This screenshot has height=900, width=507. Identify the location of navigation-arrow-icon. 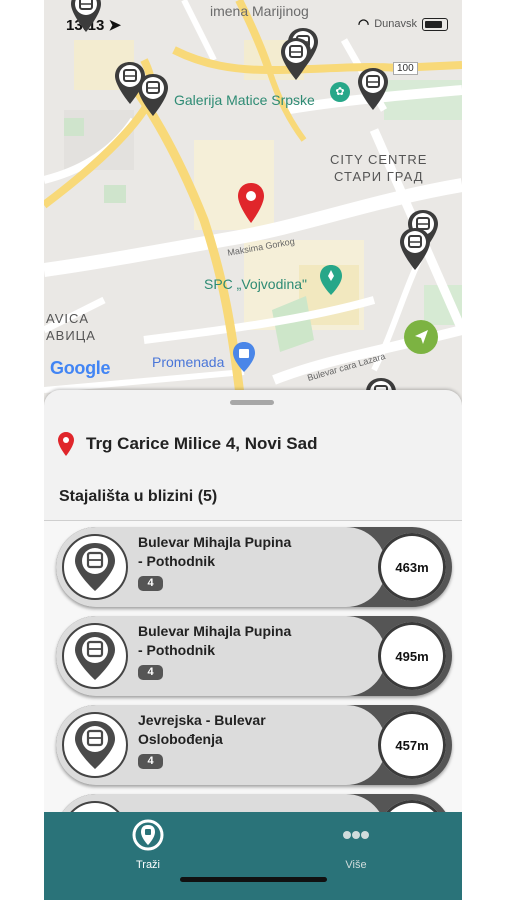
(421, 337).